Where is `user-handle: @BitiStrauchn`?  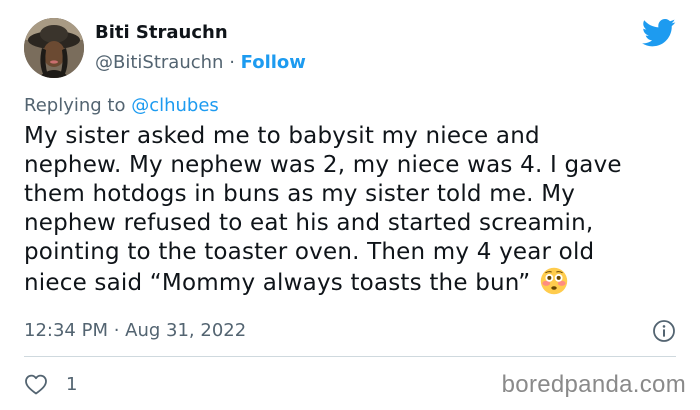 user-handle: @BitiStrauchn is located at coordinates (159, 62).